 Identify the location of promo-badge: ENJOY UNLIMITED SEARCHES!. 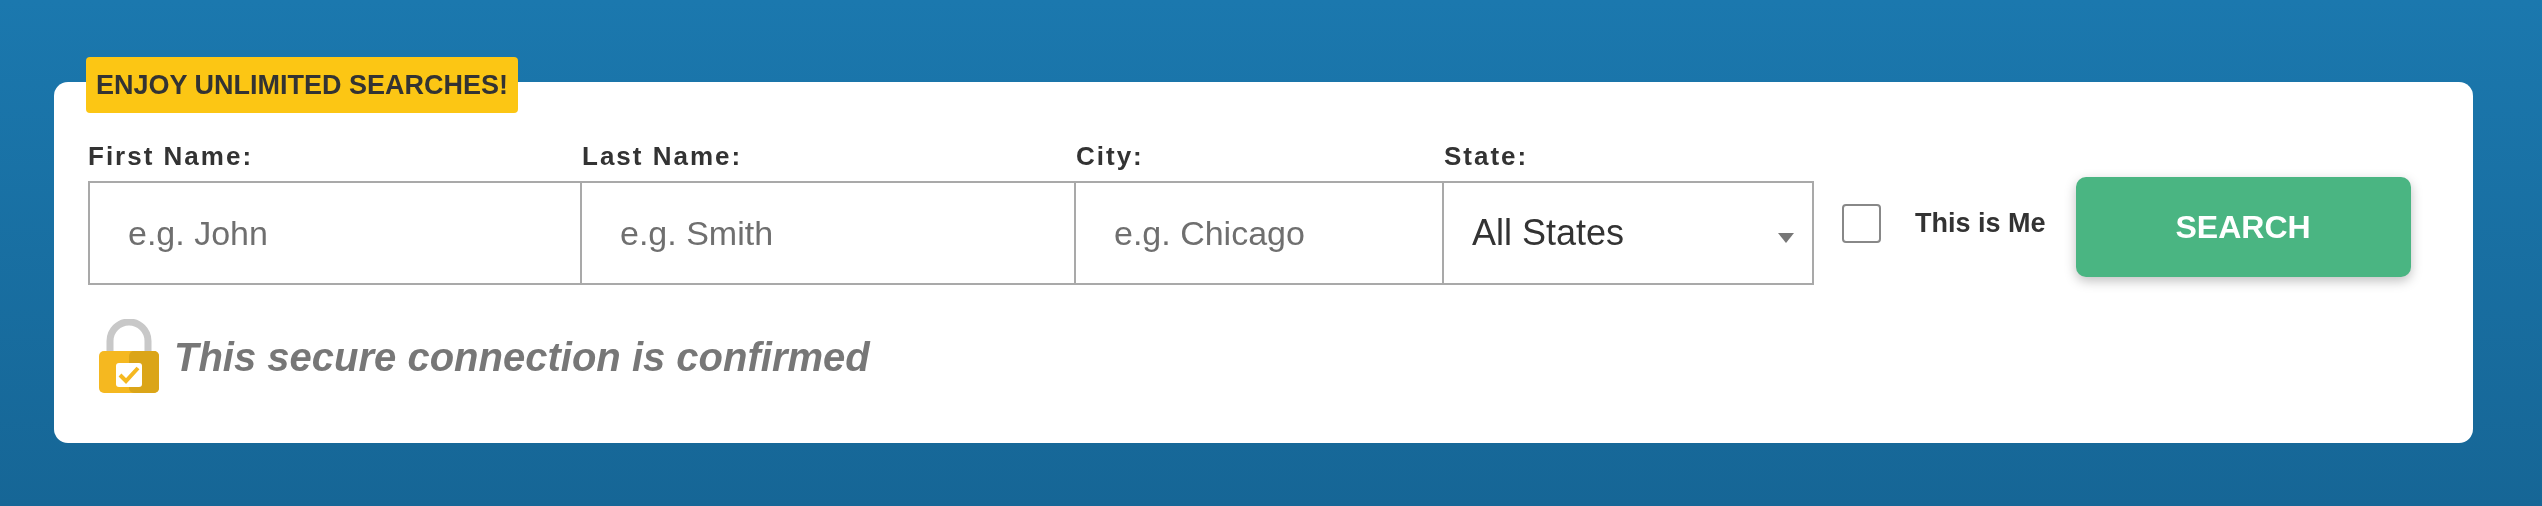
(302, 85).